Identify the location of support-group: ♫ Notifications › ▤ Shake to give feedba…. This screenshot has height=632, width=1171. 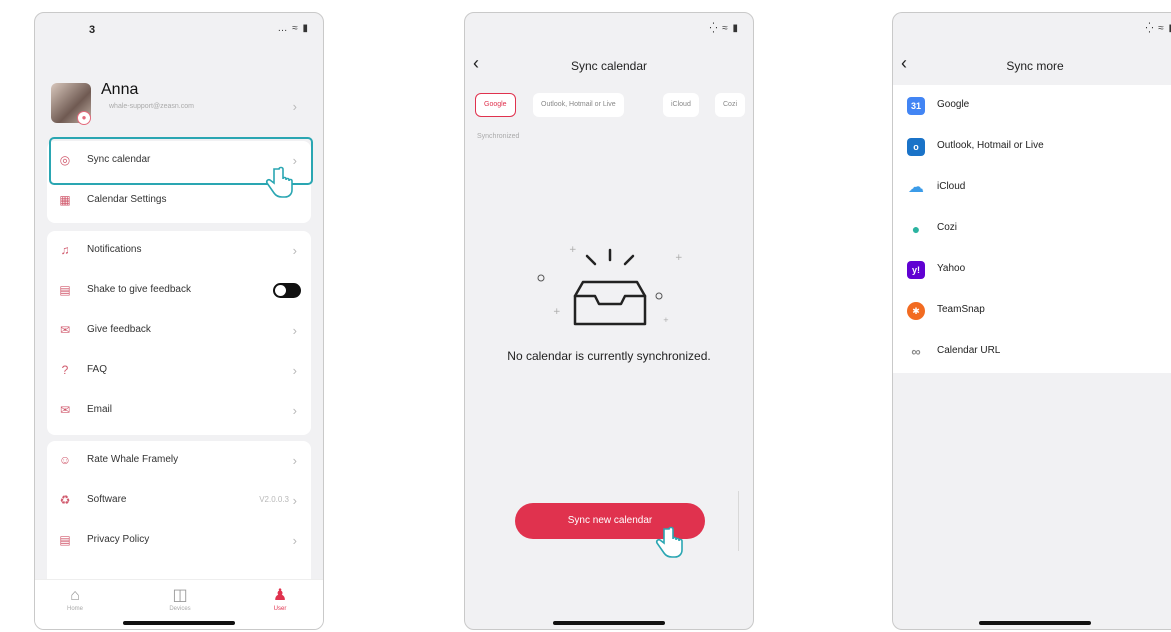
(179, 333).